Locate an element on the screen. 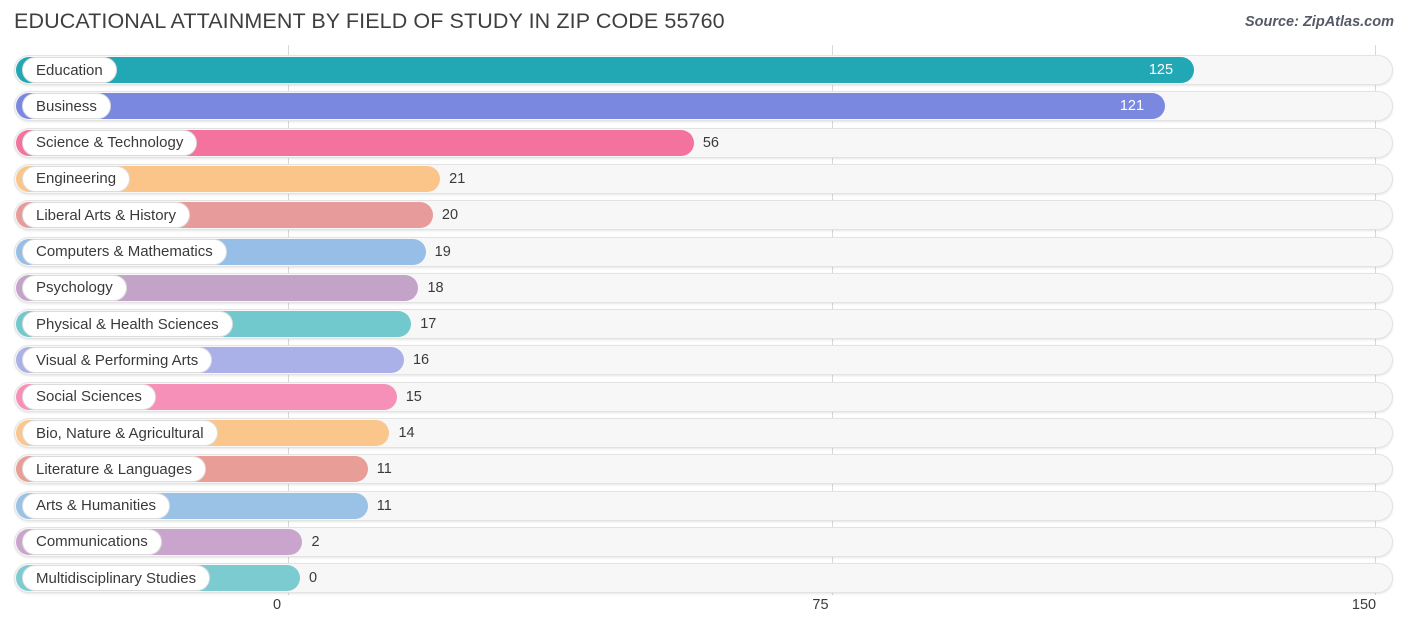 The width and height of the screenshot is (1406, 631). bar-value-label: 18 is located at coordinates (435, 287).